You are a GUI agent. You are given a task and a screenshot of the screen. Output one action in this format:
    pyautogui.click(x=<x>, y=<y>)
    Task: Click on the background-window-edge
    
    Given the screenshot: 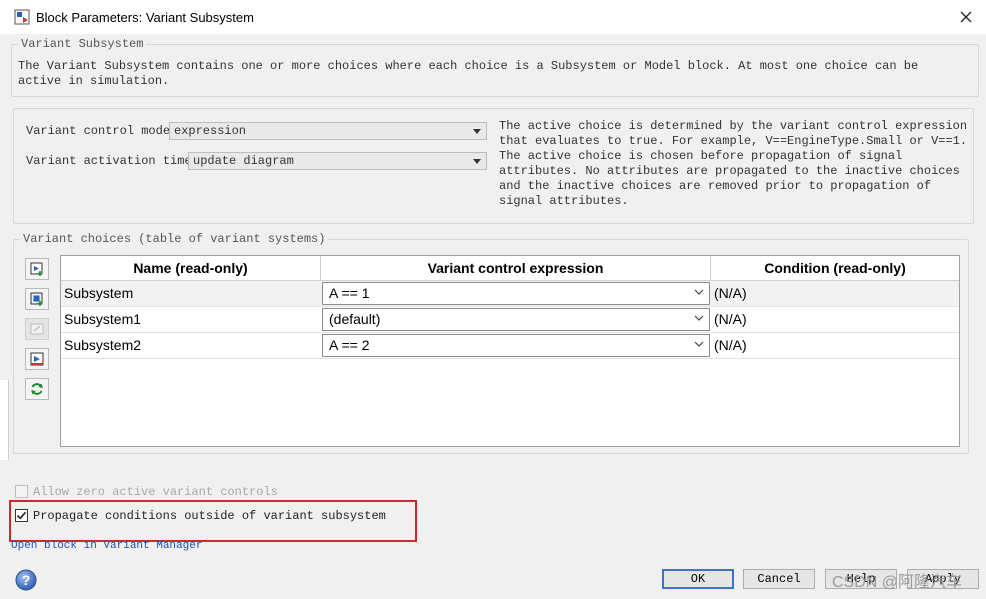 What is the action you would take?
    pyautogui.click(x=4, y=420)
    